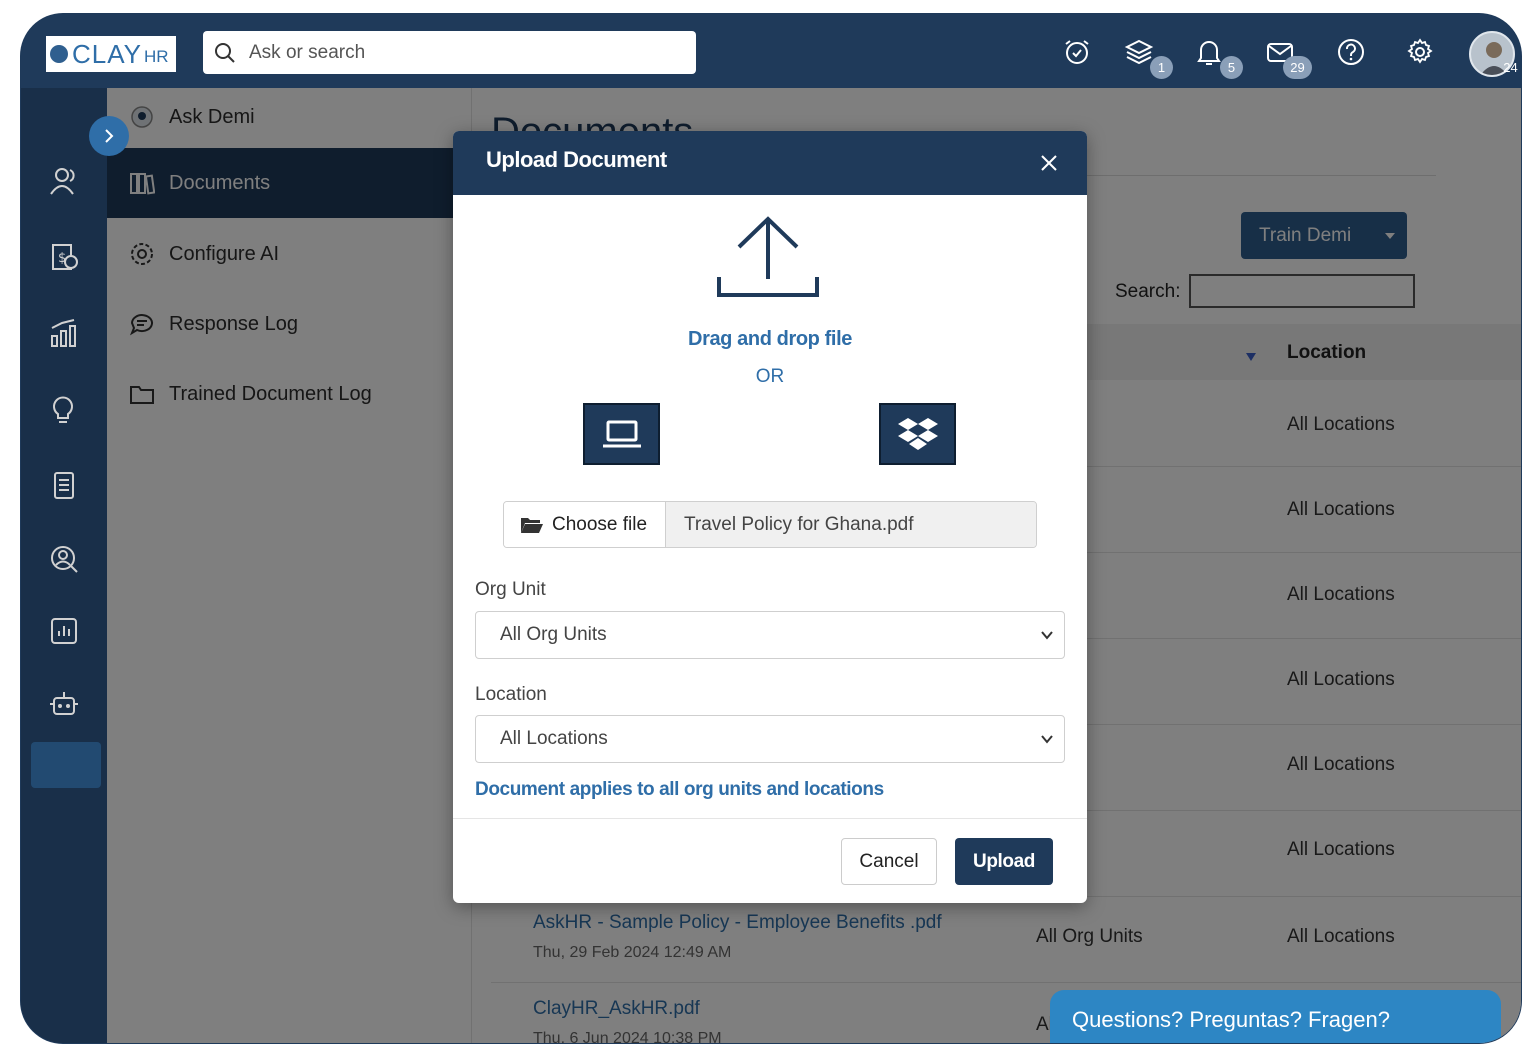 This screenshot has width=1533, height=1047. I want to click on avatar-badge: 24, so click(1510, 67).